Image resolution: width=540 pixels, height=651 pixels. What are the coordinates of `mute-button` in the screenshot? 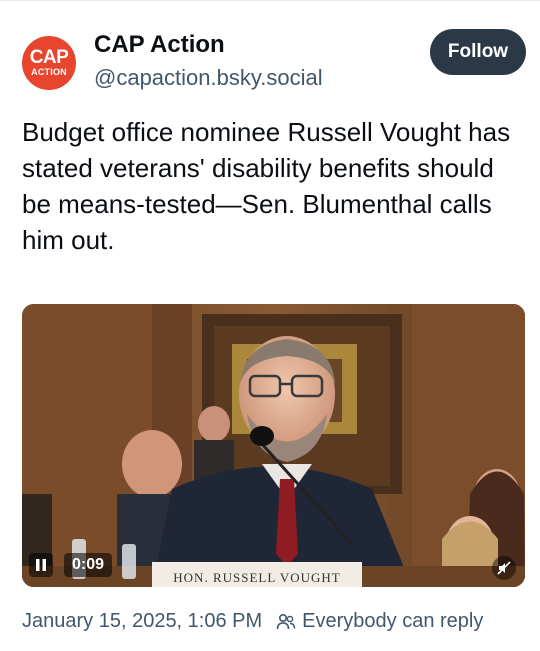 It's located at (504, 568).